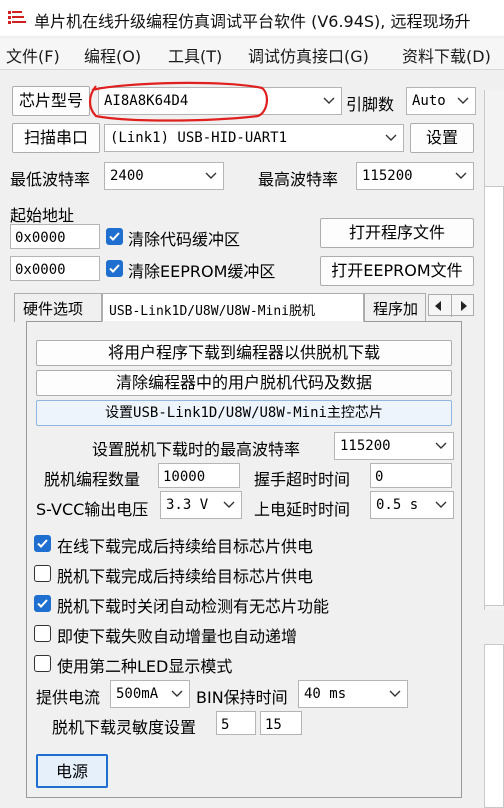 This screenshot has width=504, height=808. I want to click on pins-label: 引脚数, so click(370, 104).